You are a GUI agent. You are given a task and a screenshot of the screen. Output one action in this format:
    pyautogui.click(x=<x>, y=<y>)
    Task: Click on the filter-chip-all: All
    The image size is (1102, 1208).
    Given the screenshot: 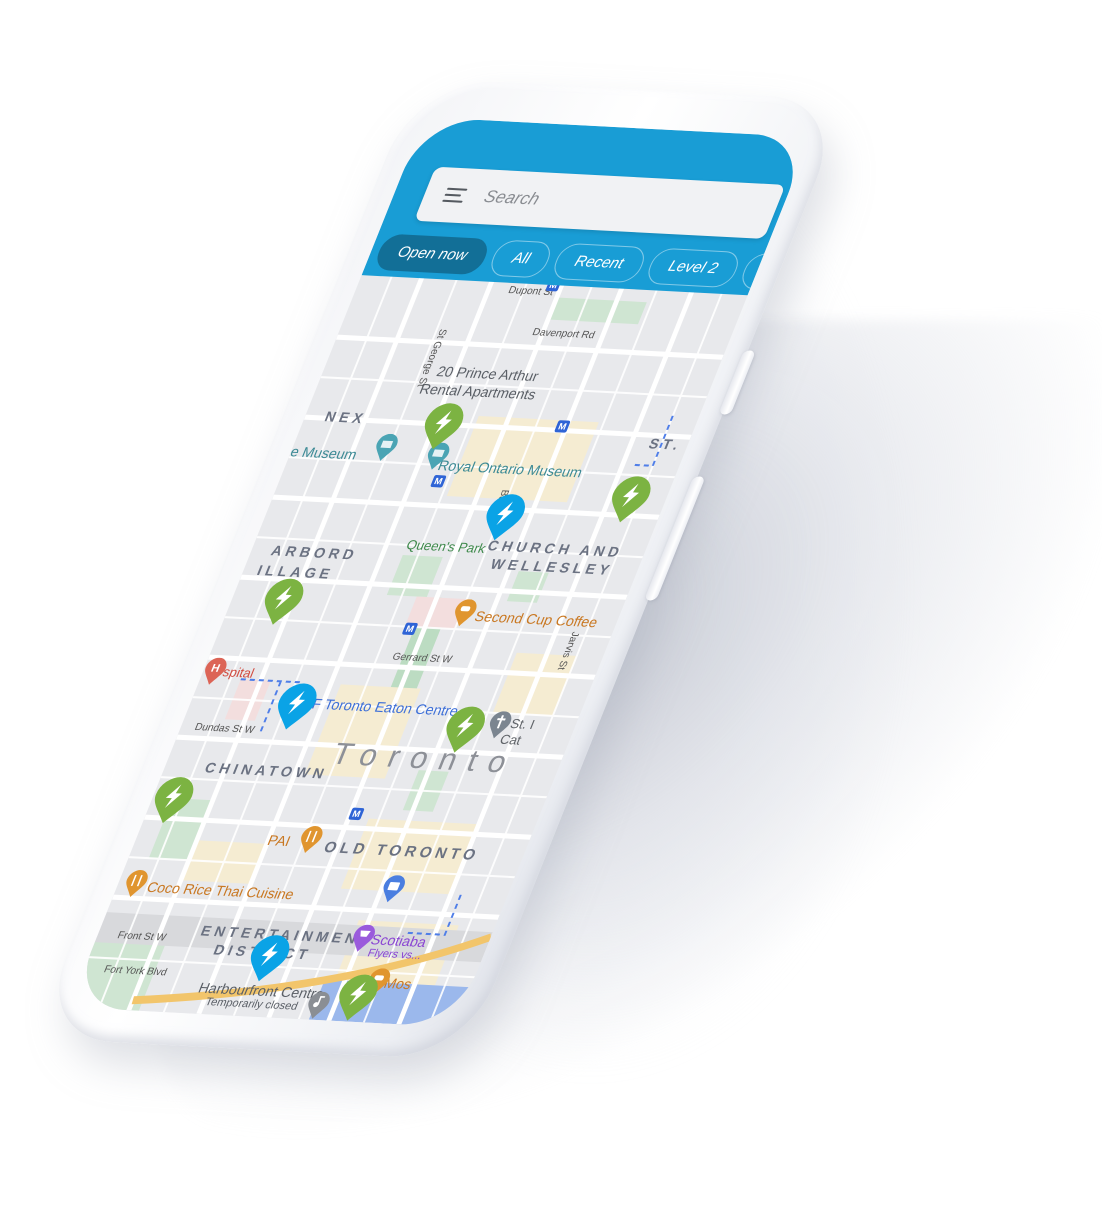 What is the action you would take?
    pyautogui.click(x=521, y=259)
    